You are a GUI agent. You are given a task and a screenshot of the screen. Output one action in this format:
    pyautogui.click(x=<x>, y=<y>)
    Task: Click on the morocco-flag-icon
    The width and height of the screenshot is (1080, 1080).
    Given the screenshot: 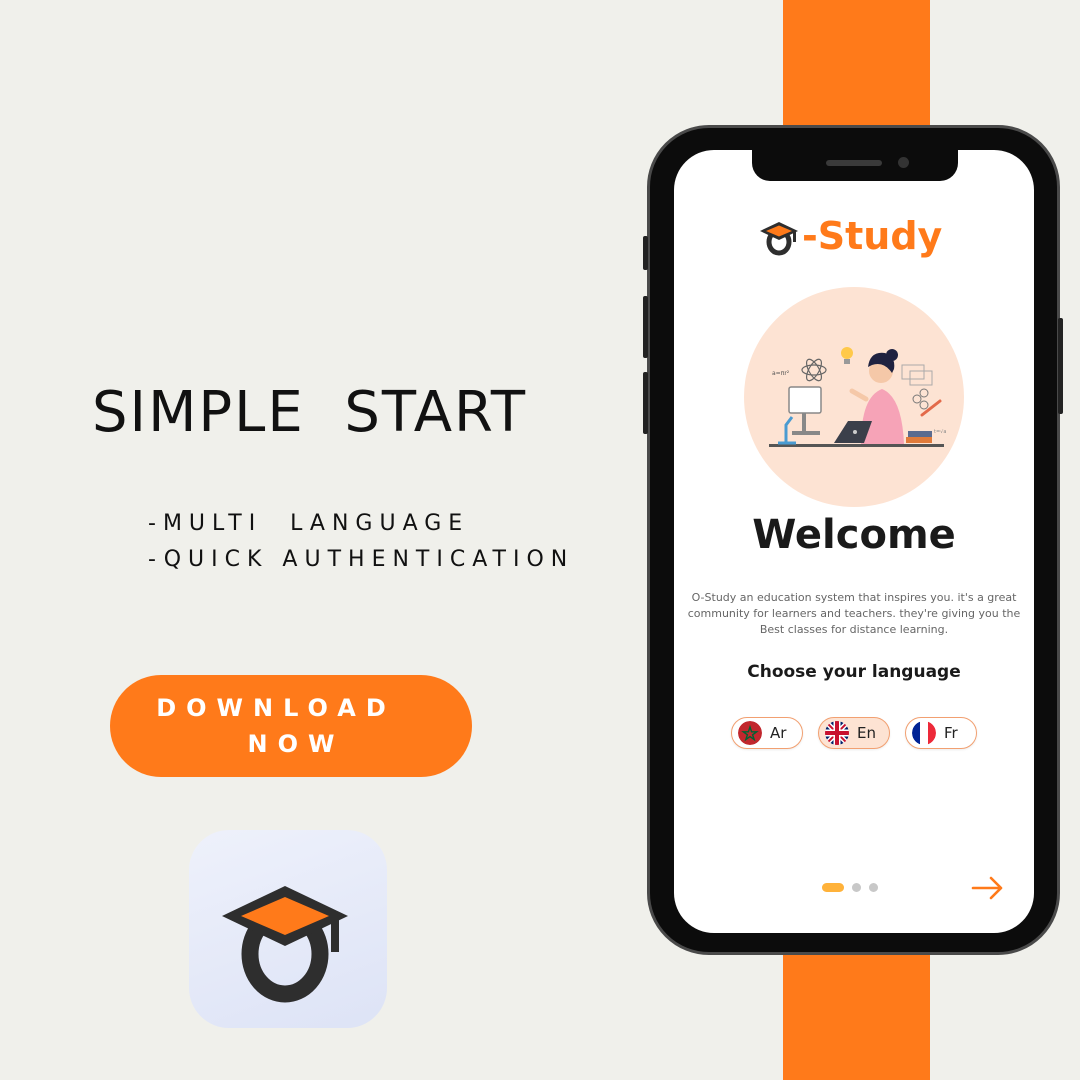 What is the action you would take?
    pyautogui.click(x=750, y=733)
    